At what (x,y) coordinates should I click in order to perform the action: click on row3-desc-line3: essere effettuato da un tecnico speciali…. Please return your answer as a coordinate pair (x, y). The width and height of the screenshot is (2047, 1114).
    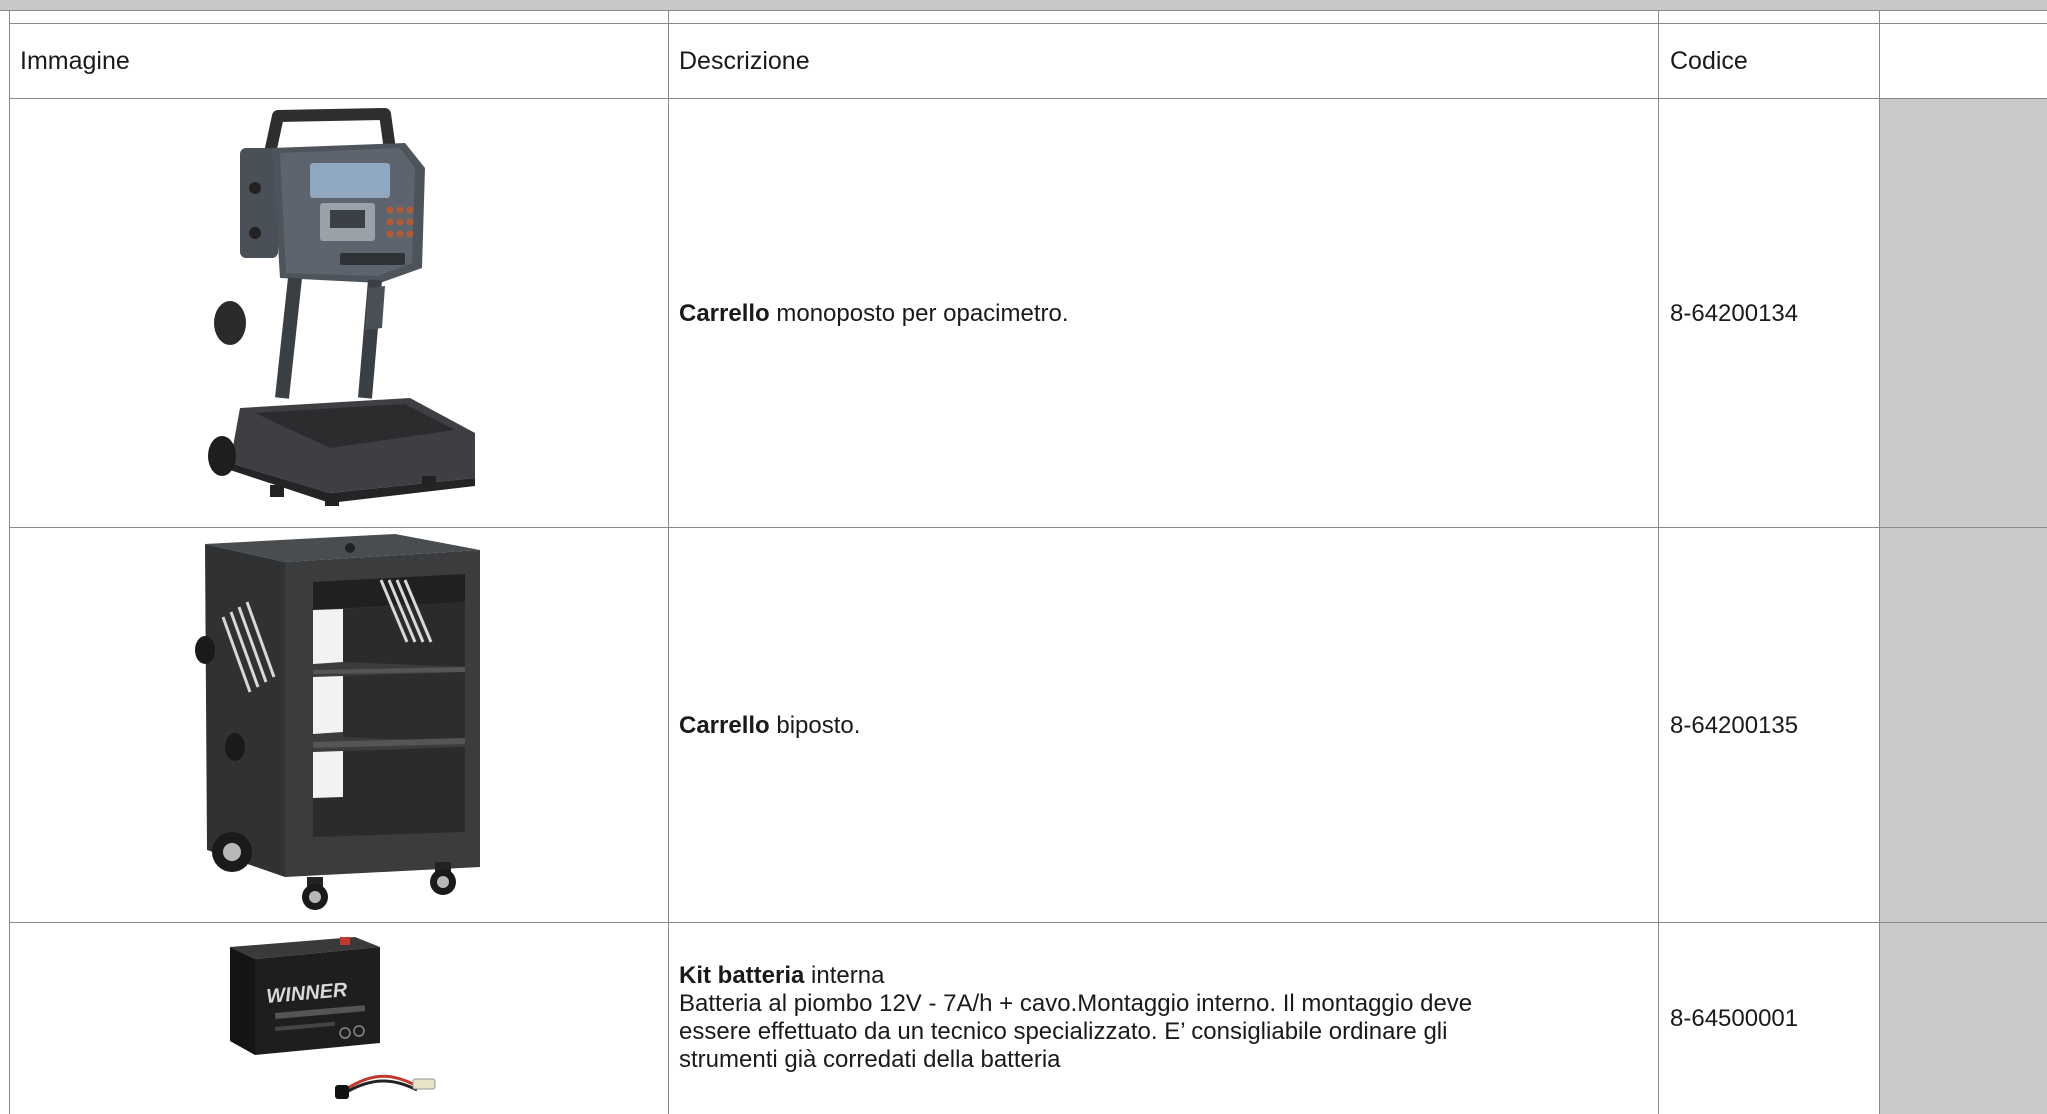
    Looking at the image, I should click on (1063, 1031).